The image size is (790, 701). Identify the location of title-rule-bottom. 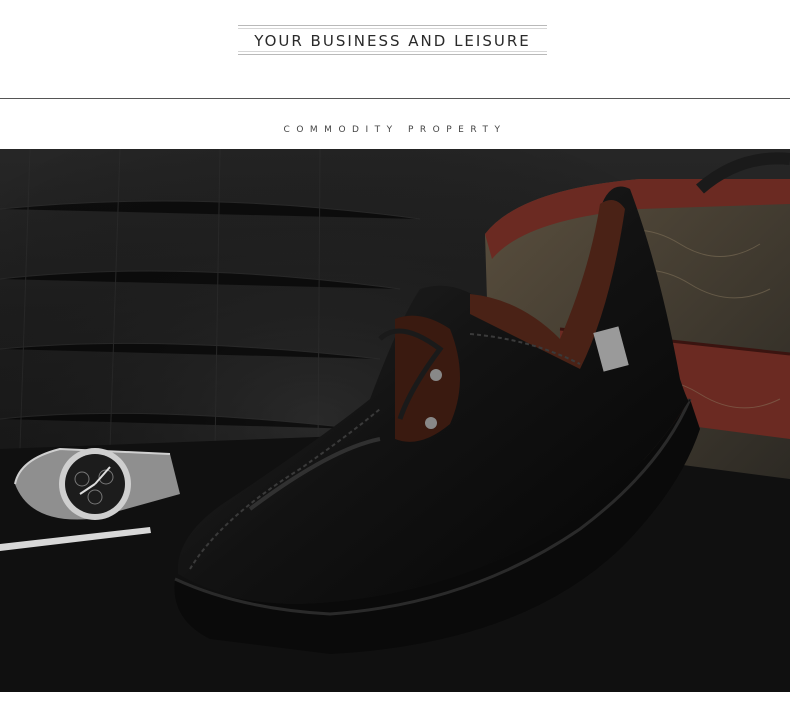
(392, 54).